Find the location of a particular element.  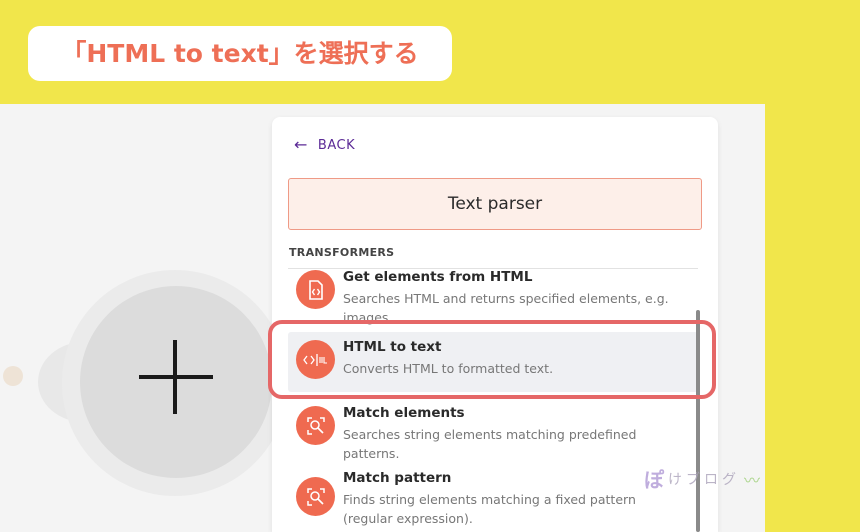

watermark-text: けブログ is located at coordinates (704, 479).